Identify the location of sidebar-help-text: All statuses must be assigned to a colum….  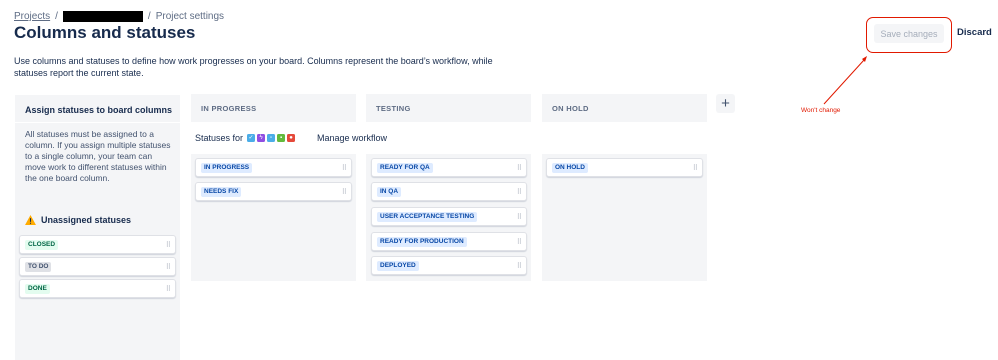
(98, 156).